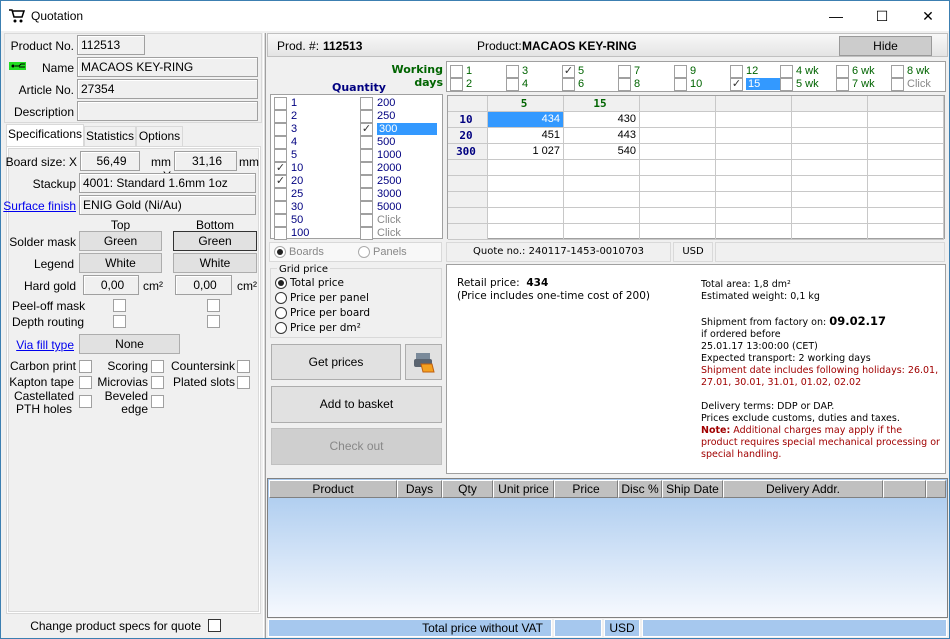 This screenshot has width=950, height=639. What do you see at coordinates (299, 252) in the screenshot?
I see `boards-radio: Boards` at bounding box center [299, 252].